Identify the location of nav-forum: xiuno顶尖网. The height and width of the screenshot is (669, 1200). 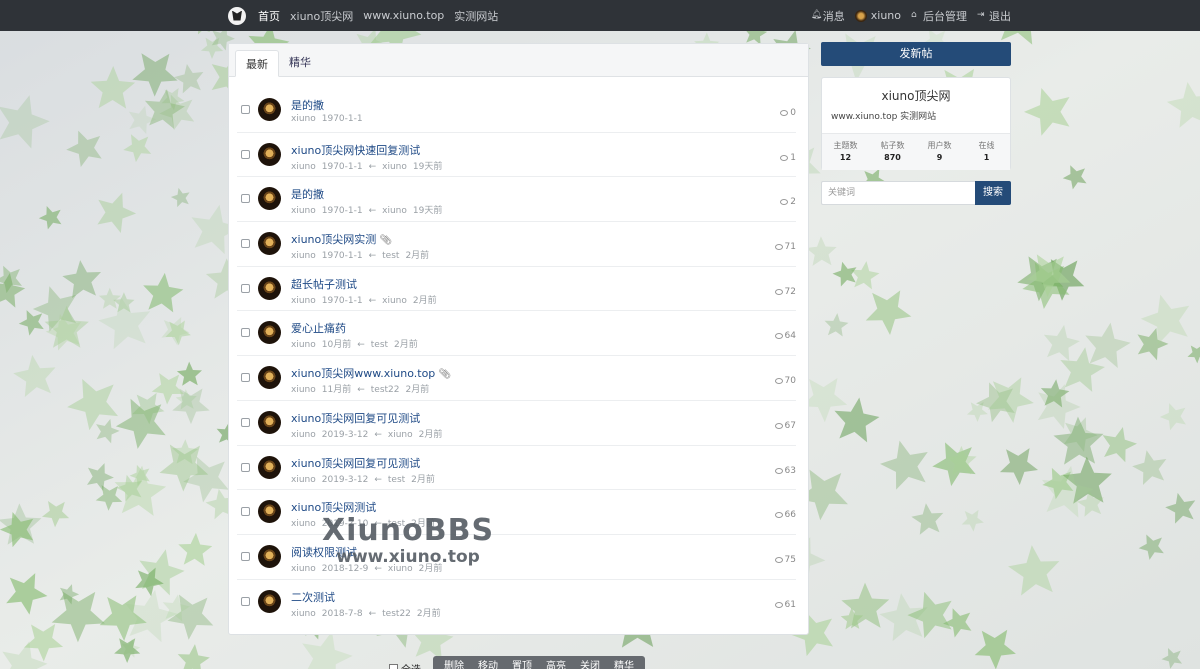
(321, 16).